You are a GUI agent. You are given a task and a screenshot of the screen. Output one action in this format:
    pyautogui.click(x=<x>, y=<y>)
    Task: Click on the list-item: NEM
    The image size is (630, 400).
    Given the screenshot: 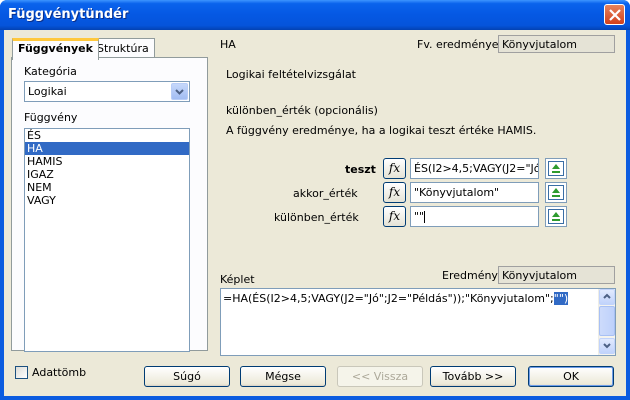 What is the action you would take?
    pyautogui.click(x=107, y=187)
    